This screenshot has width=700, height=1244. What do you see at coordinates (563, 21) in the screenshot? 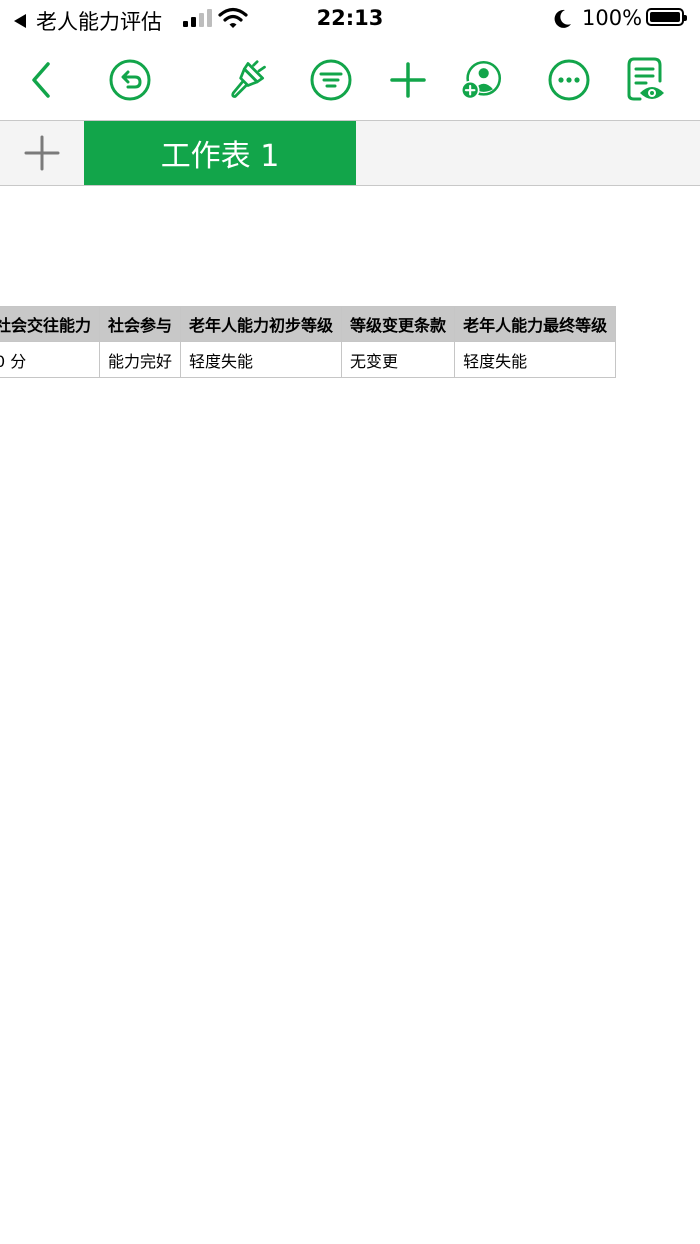
I see `do-not-disturb-moon-icon` at bounding box center [563, 21].